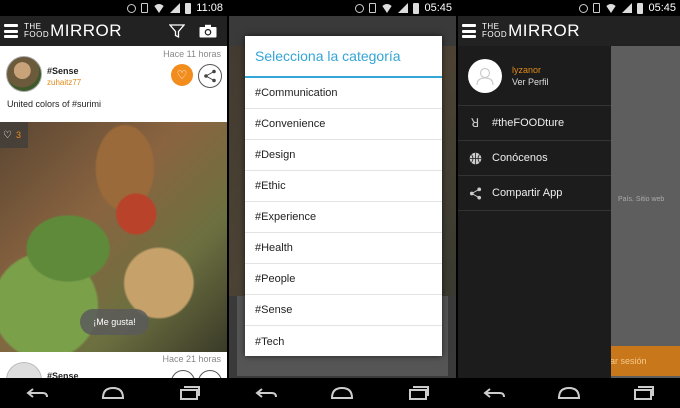  I want to click on dialog-title: Selecciona la categoría, so click(343, 57).